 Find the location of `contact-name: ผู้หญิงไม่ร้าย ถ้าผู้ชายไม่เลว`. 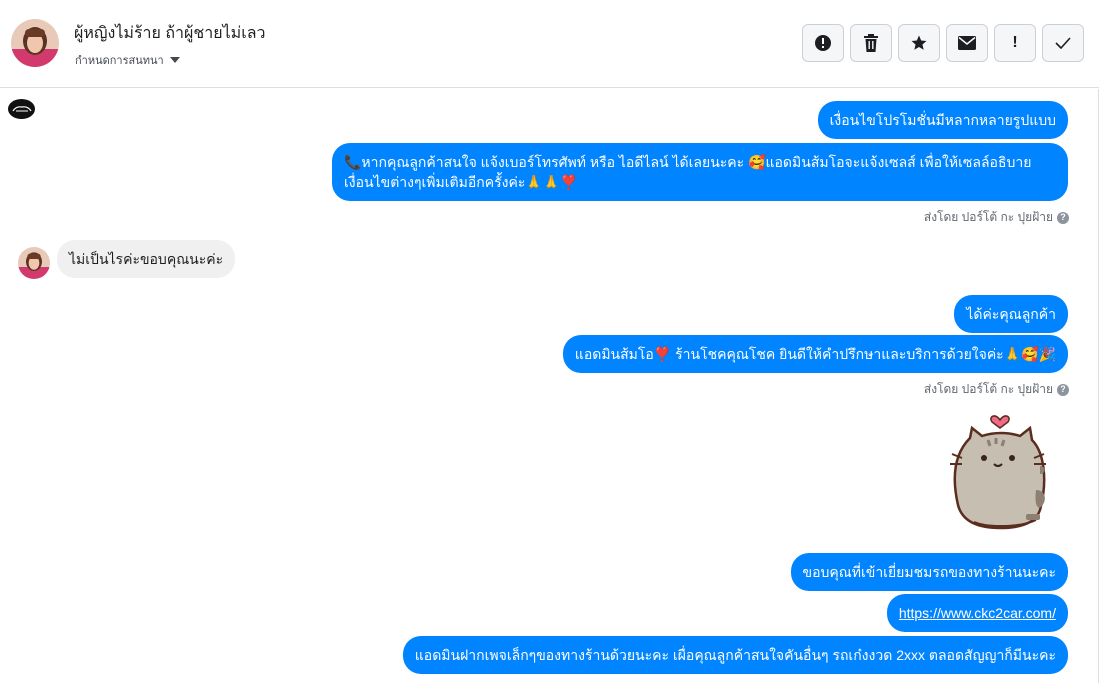

contact-name: ผู้หญิงไม่ร้าย ถ้าผู้ชายไม่เลว is located at coordinates (170, 33).